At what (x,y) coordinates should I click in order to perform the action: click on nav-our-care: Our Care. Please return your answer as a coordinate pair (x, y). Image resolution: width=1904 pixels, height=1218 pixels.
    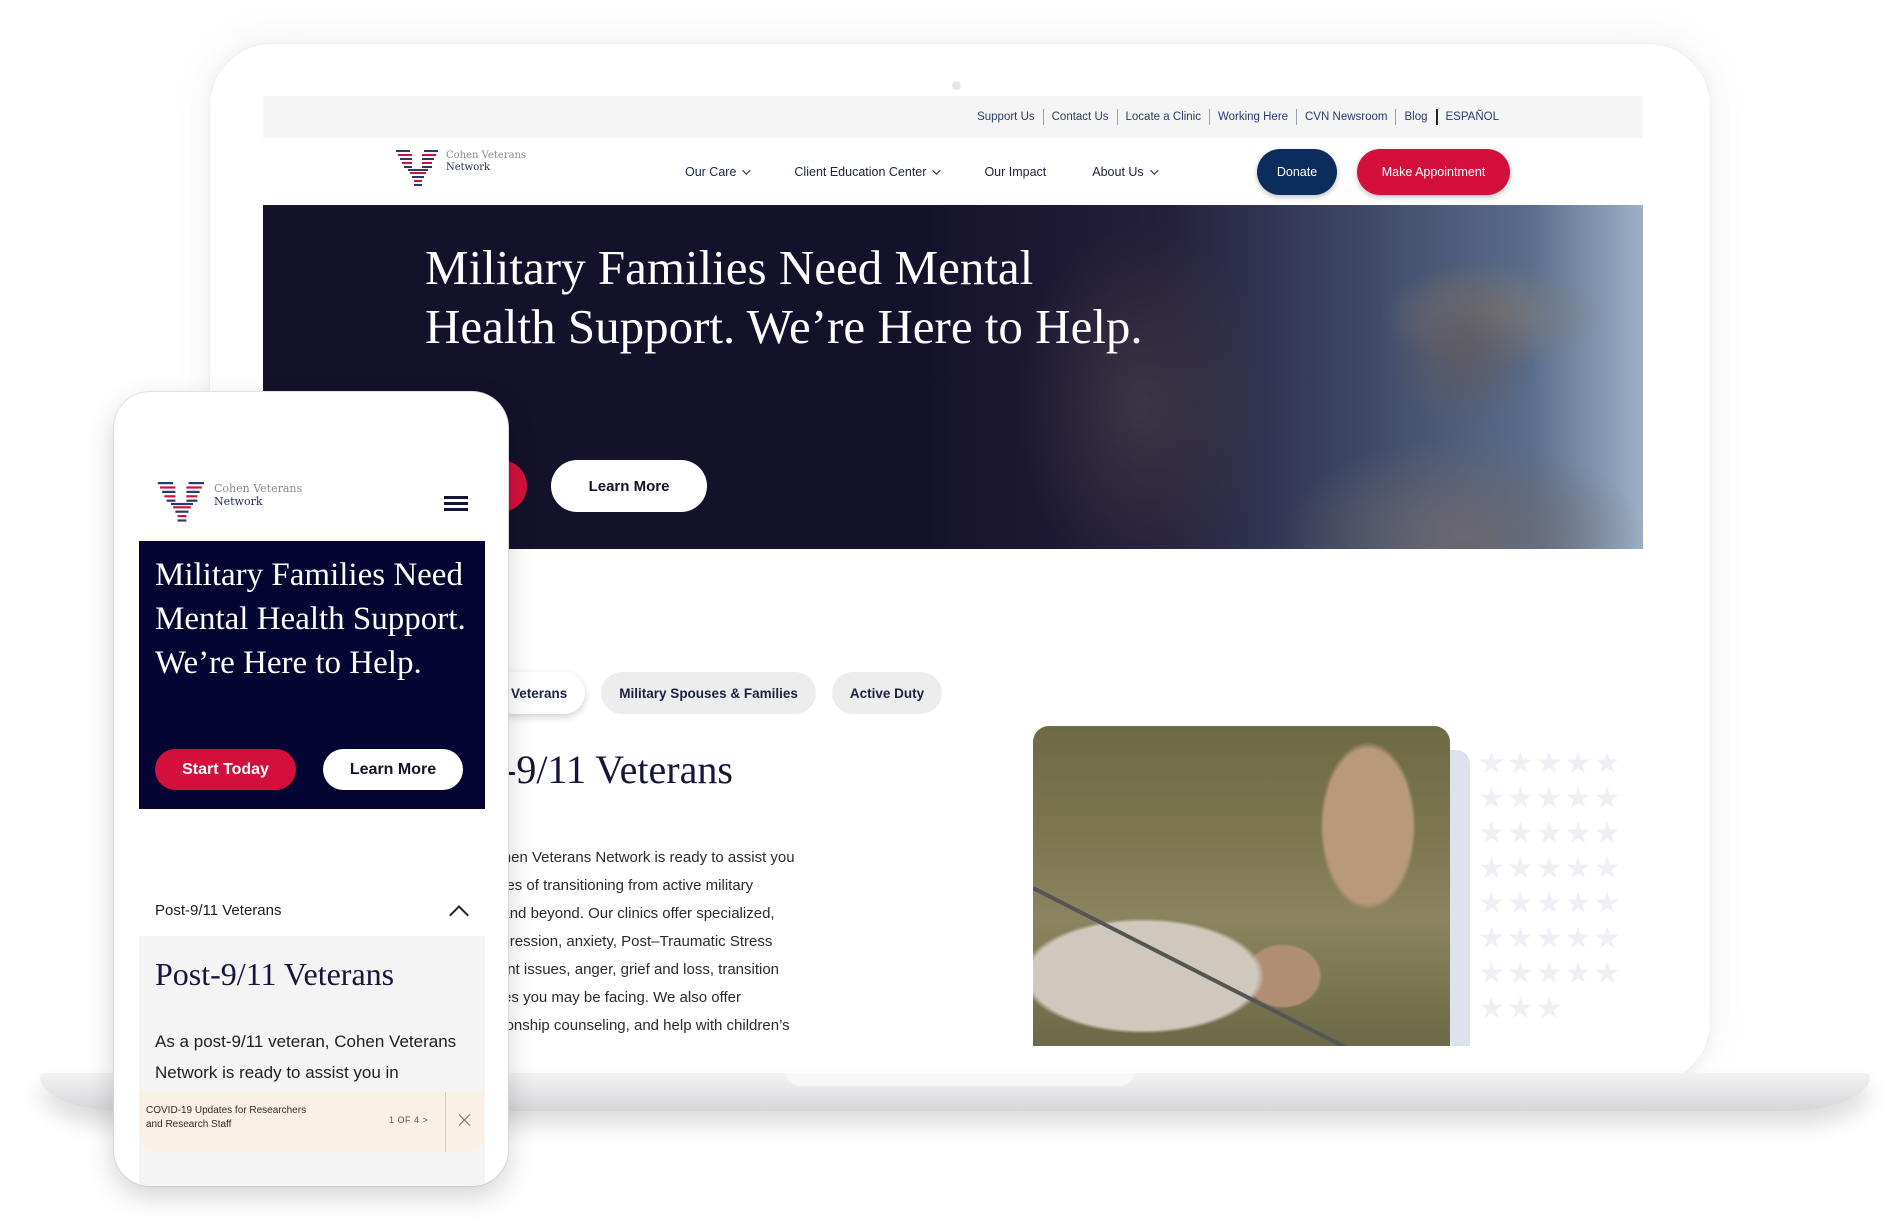
    Looking at the image, I should click on (718, 171).